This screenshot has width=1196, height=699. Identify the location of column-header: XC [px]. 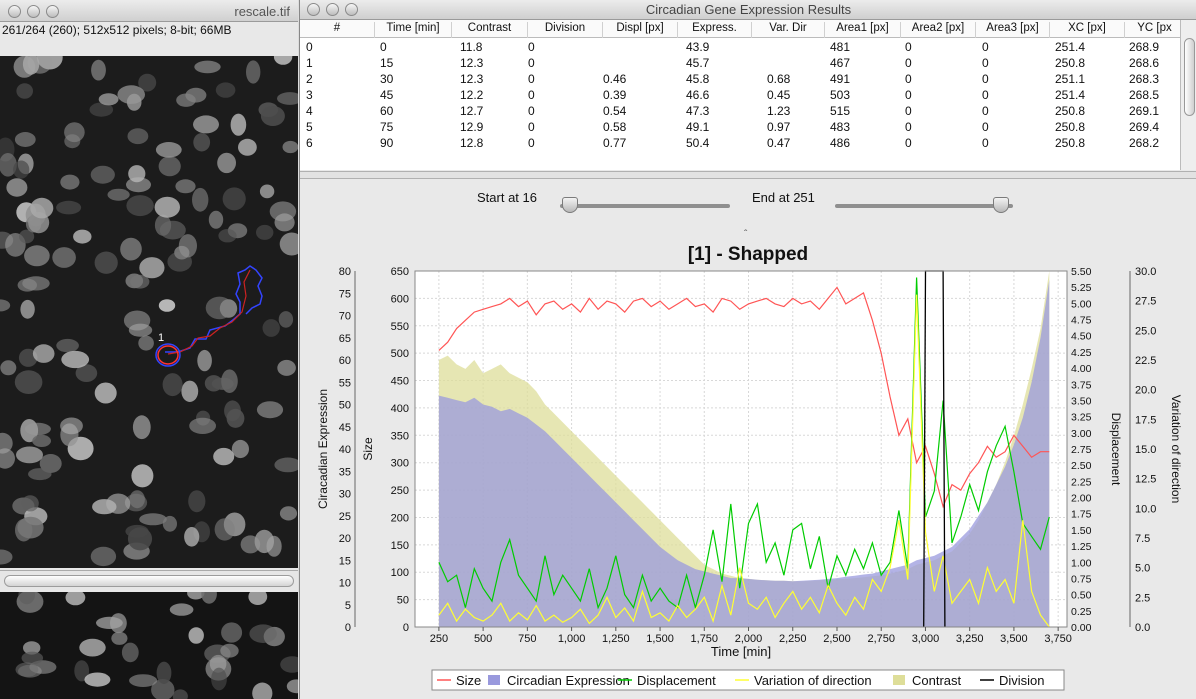
(1087, 30).